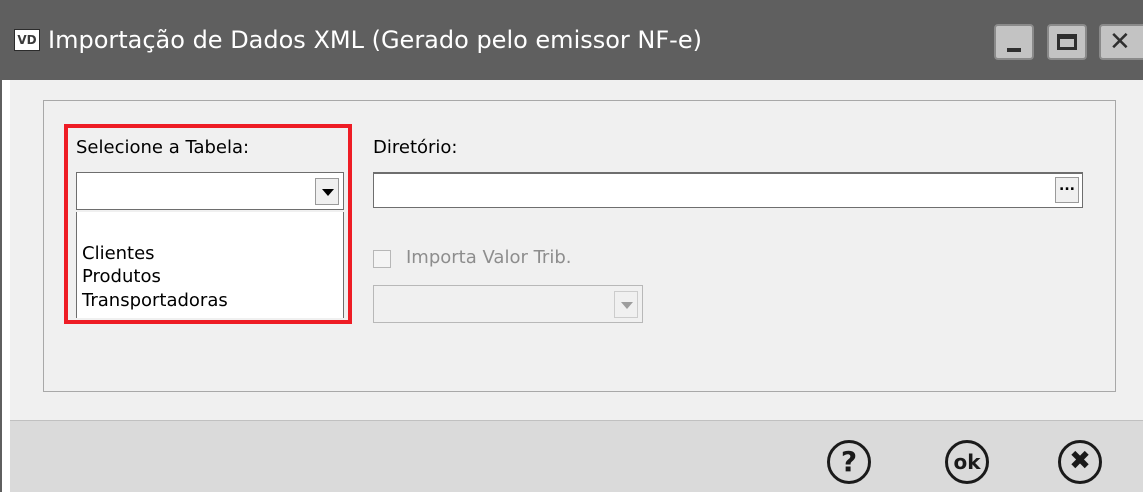 This screenshot has height=492, width=1143. Describe the element at coordinates (5, 286) in the screenshot. I see `window-left-border` at that location.